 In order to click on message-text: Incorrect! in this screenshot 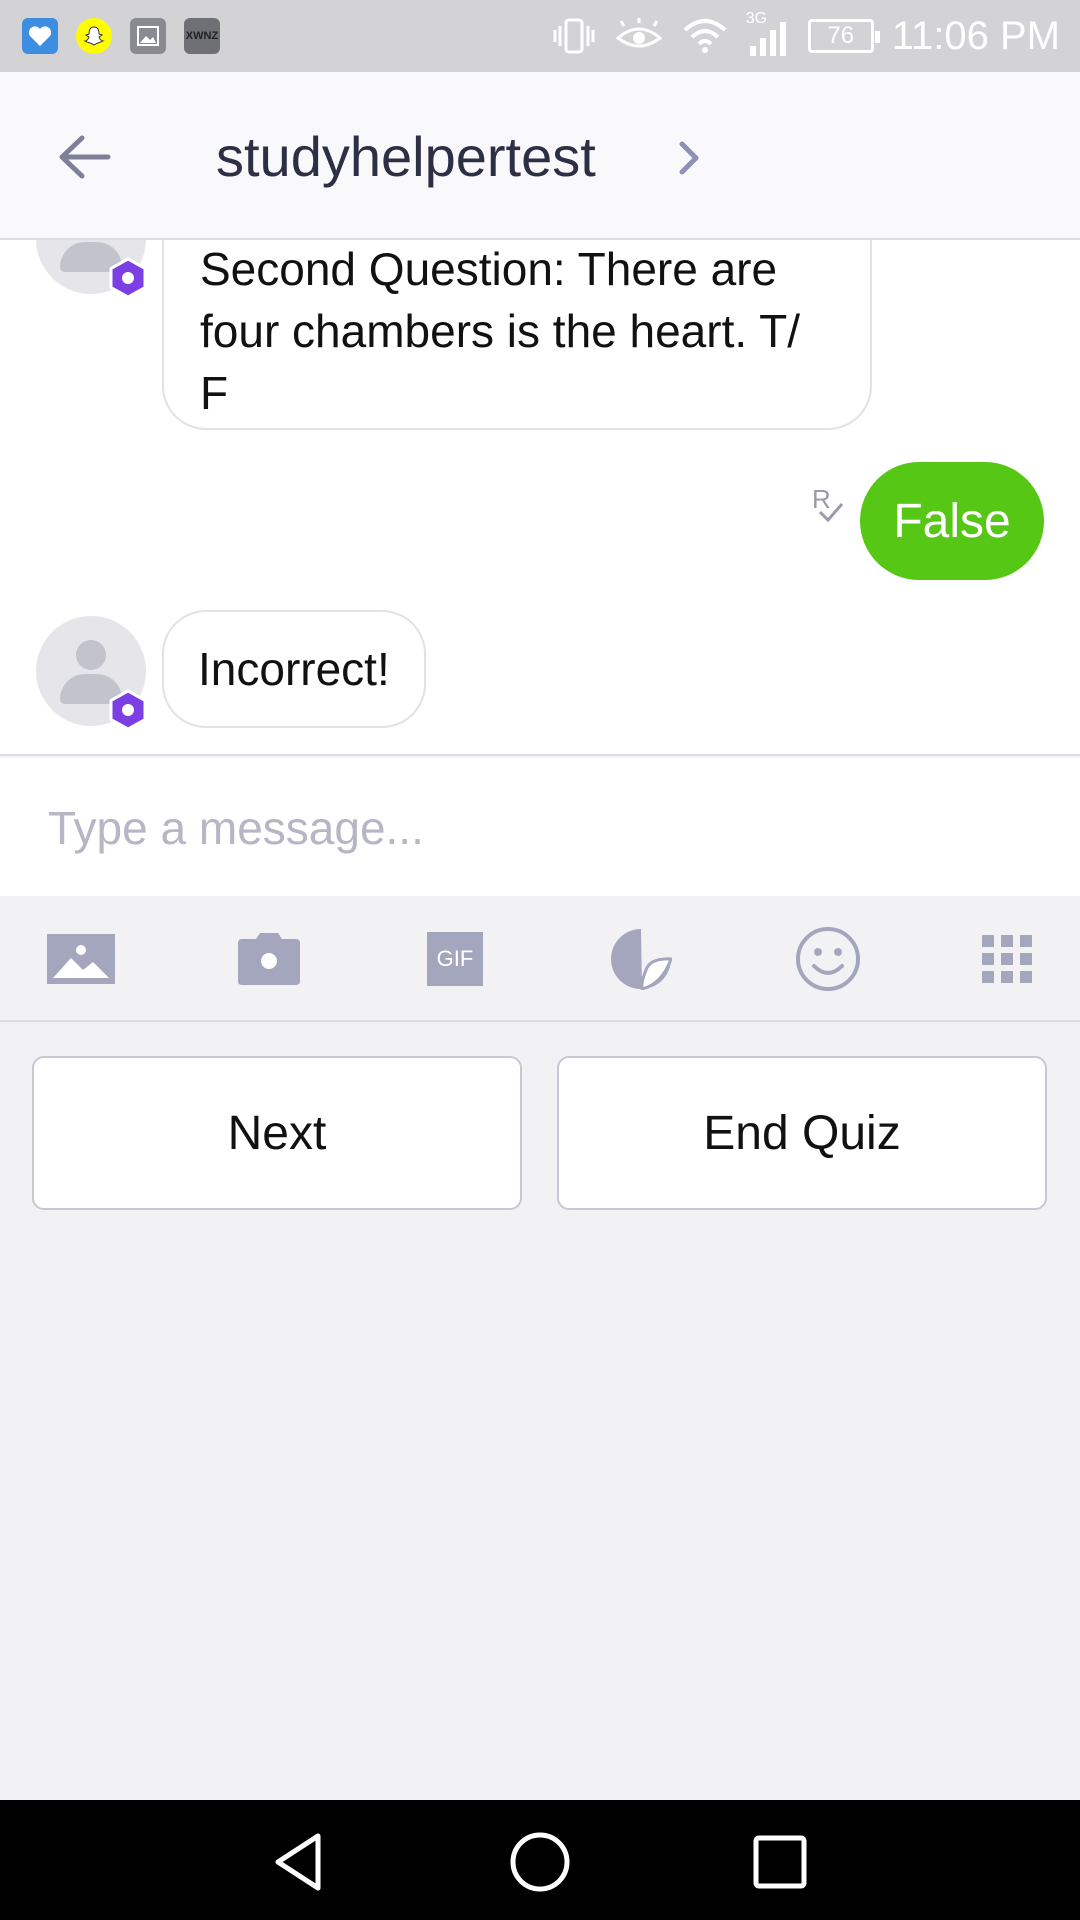, I will do `click(294, 669)`.